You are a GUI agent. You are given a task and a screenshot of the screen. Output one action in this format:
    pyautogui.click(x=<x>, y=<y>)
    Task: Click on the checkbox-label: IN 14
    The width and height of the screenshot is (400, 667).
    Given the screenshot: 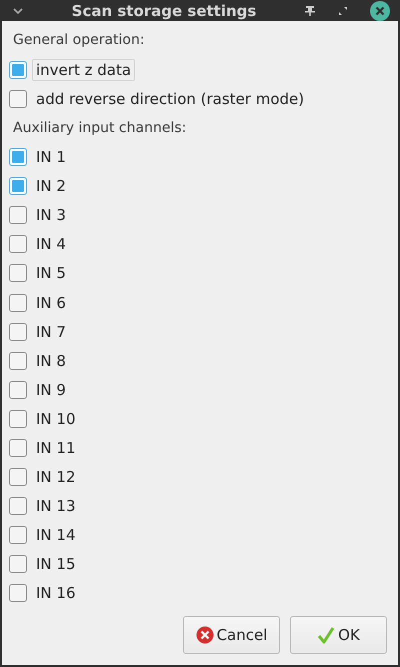 What is the action you would take?
    pyautogui.click(x=56, y=535)
    